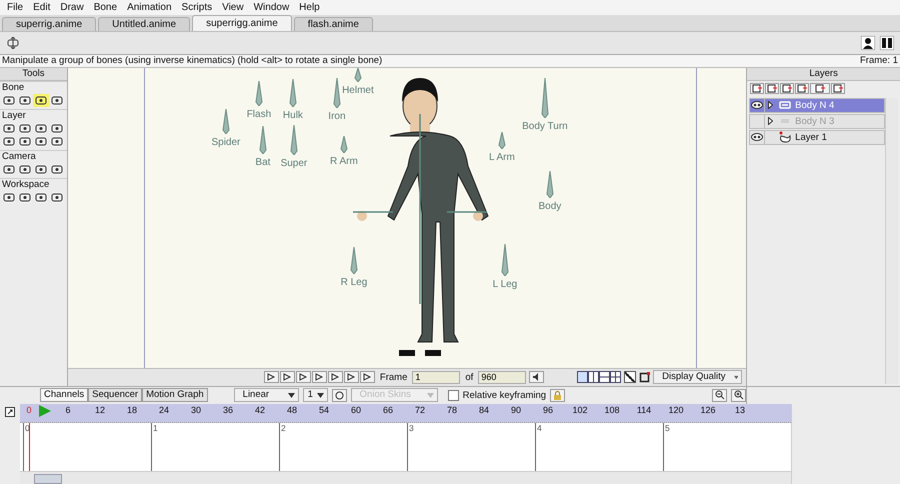 This screenshot has height=484, width=900. What do you see at coordinates (144, 24) in the screenshot?
I see `document-tab: Untitled.anime` at bounding box center [144, 24].